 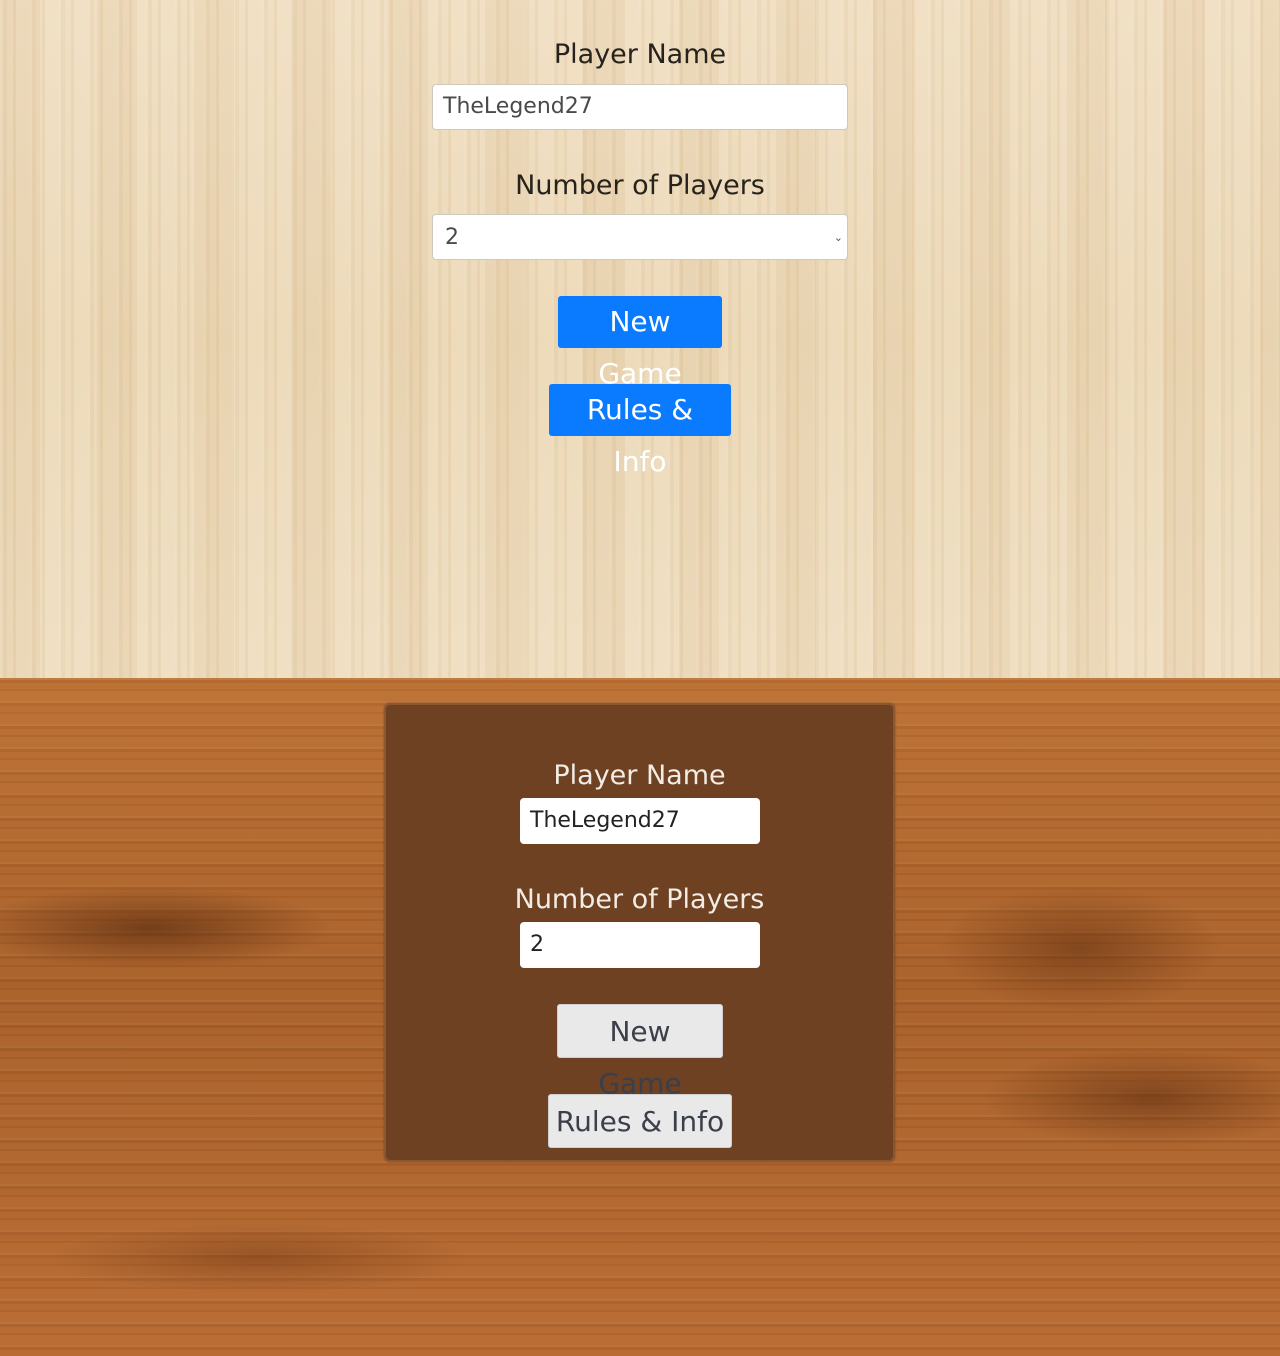 I want to click on number-of-players-input: 2, so click(x=640, y=945).